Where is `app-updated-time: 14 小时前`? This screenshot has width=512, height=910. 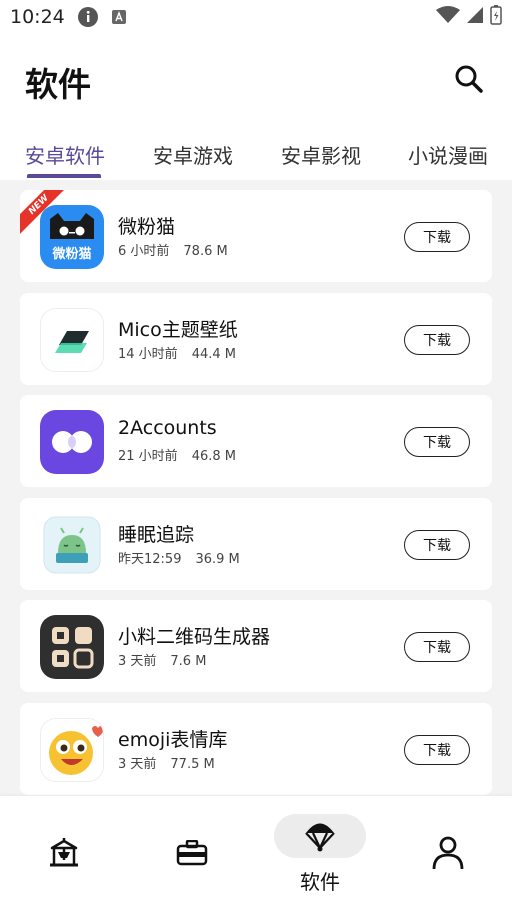
app-updated-time: 14 小时前 is located at coordinates (148, 354).